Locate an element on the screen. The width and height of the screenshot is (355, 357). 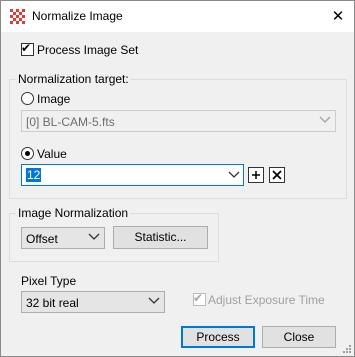
image-normalization-legend: Image Normalization is located at coordinates (73, 213).